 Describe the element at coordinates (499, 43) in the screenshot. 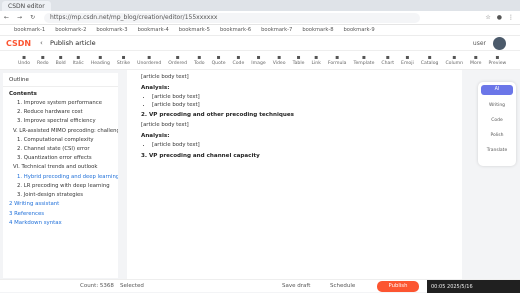

I see `avatar` at that location.